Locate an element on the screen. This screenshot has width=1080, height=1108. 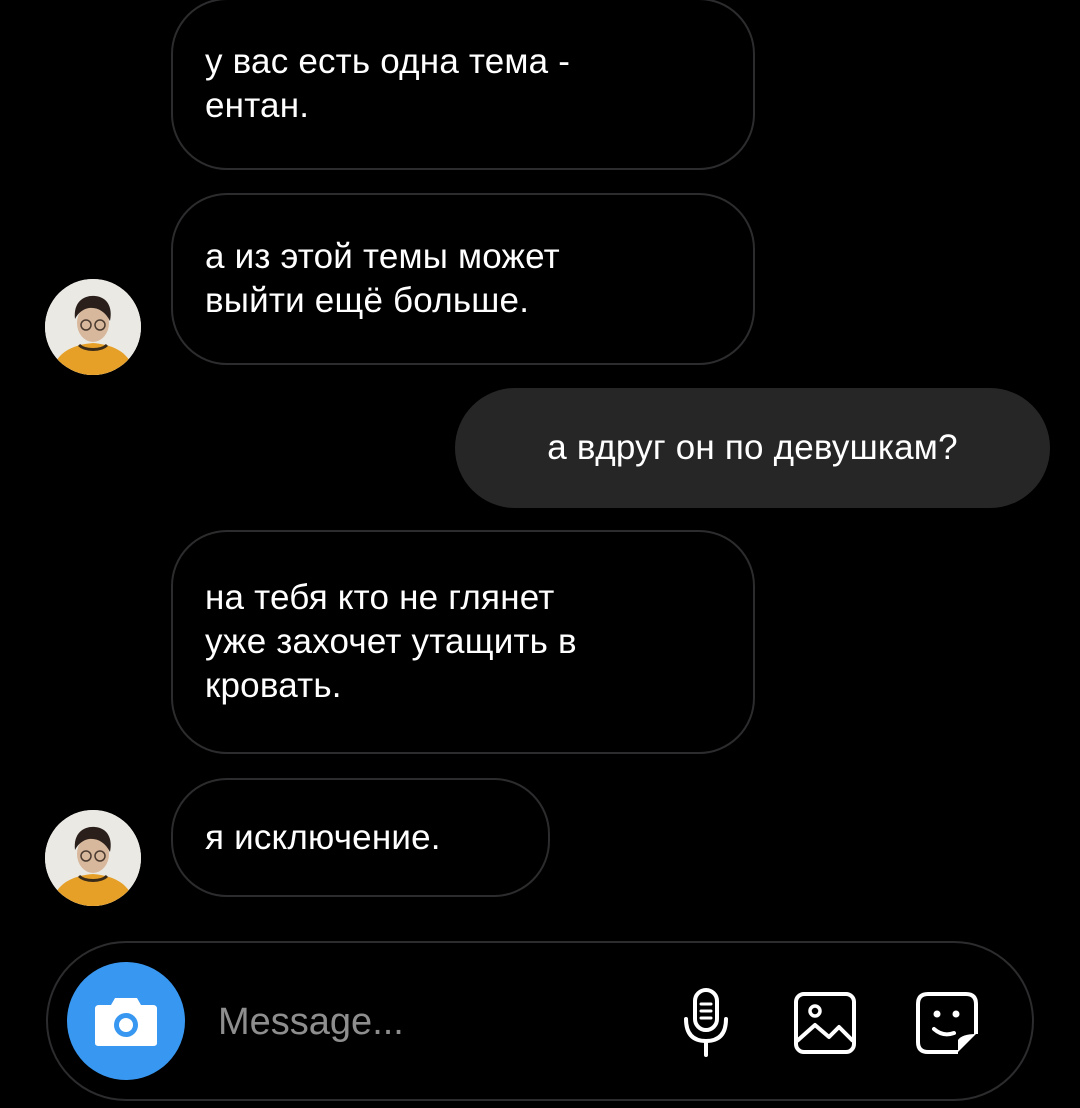
gallery-button is located at coordinates (825, 1023).